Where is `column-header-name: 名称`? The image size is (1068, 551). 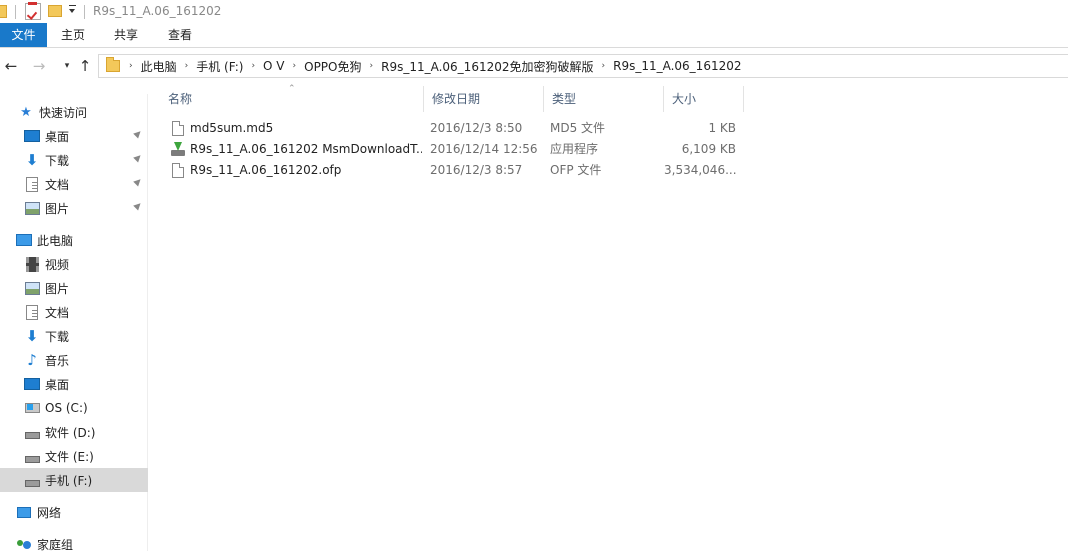
column-header-name: 名称 is located at coordinates (292, 99).